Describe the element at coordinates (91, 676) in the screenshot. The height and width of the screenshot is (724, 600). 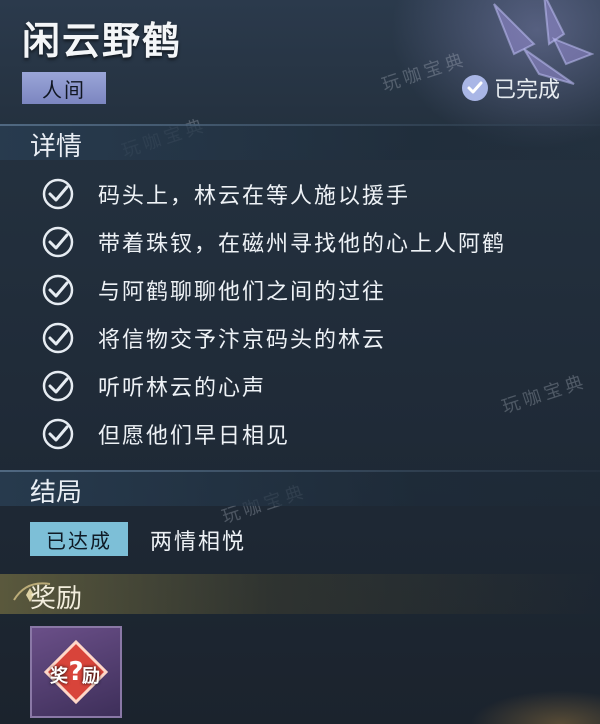
I see `reward-char-2: 励` at that location.